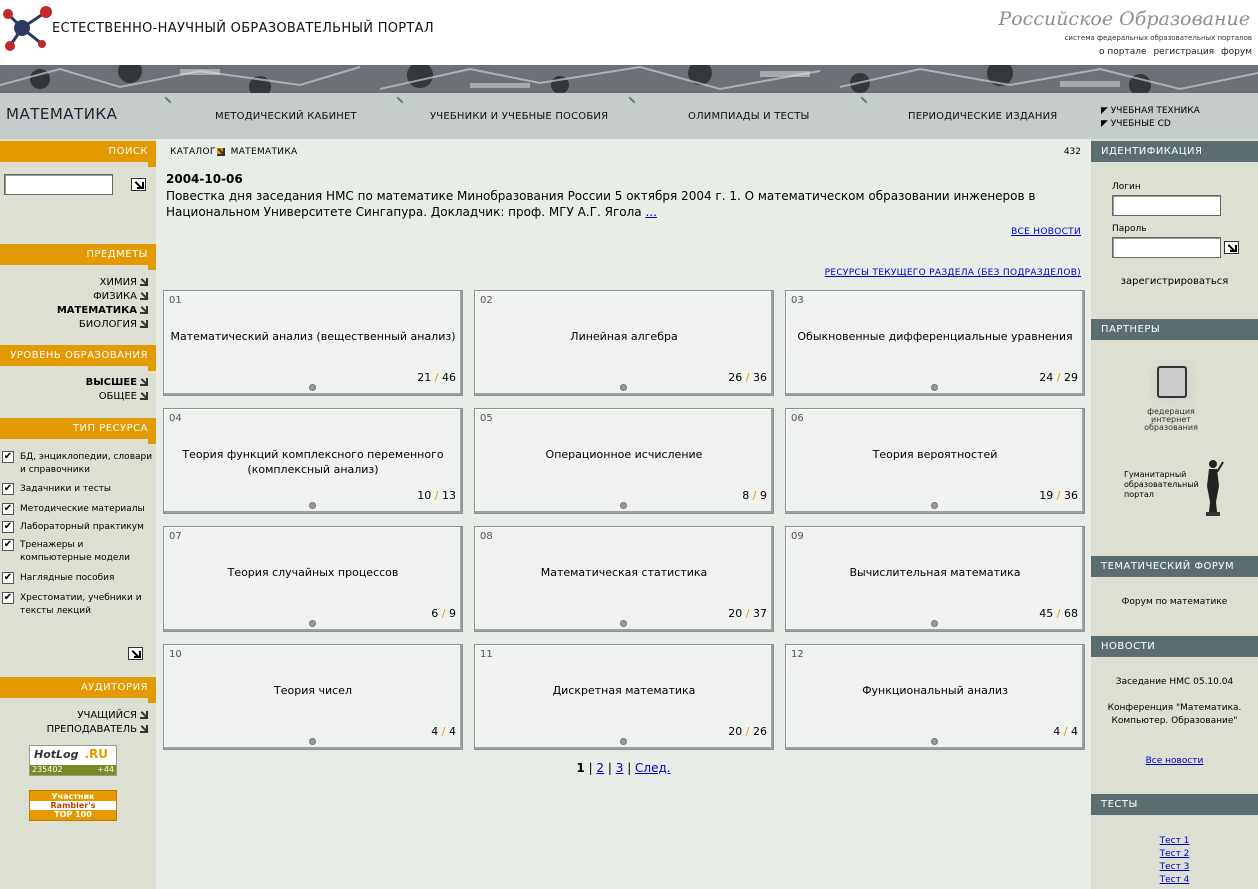 This screenshot has width=1258, height=889. I want to click on section-card: 10 Теория чисел 4 / 4, so click(313, 697).